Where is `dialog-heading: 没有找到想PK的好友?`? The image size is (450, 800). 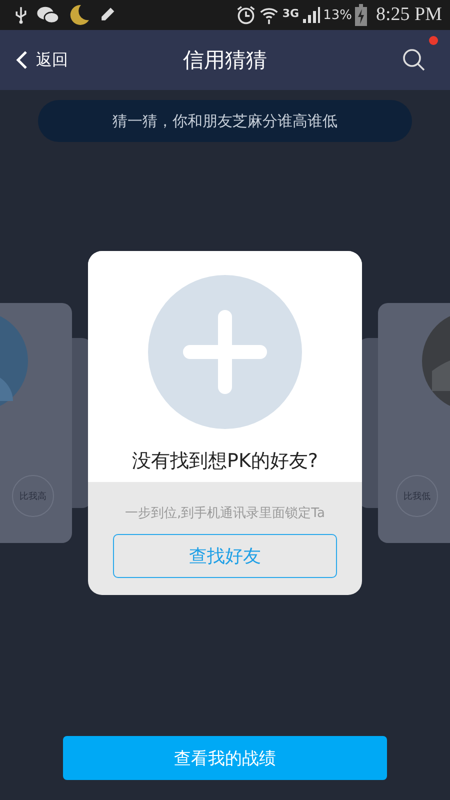 dialog-heading: 没有找到想PK的好友? is located at coordinates (225, 461).